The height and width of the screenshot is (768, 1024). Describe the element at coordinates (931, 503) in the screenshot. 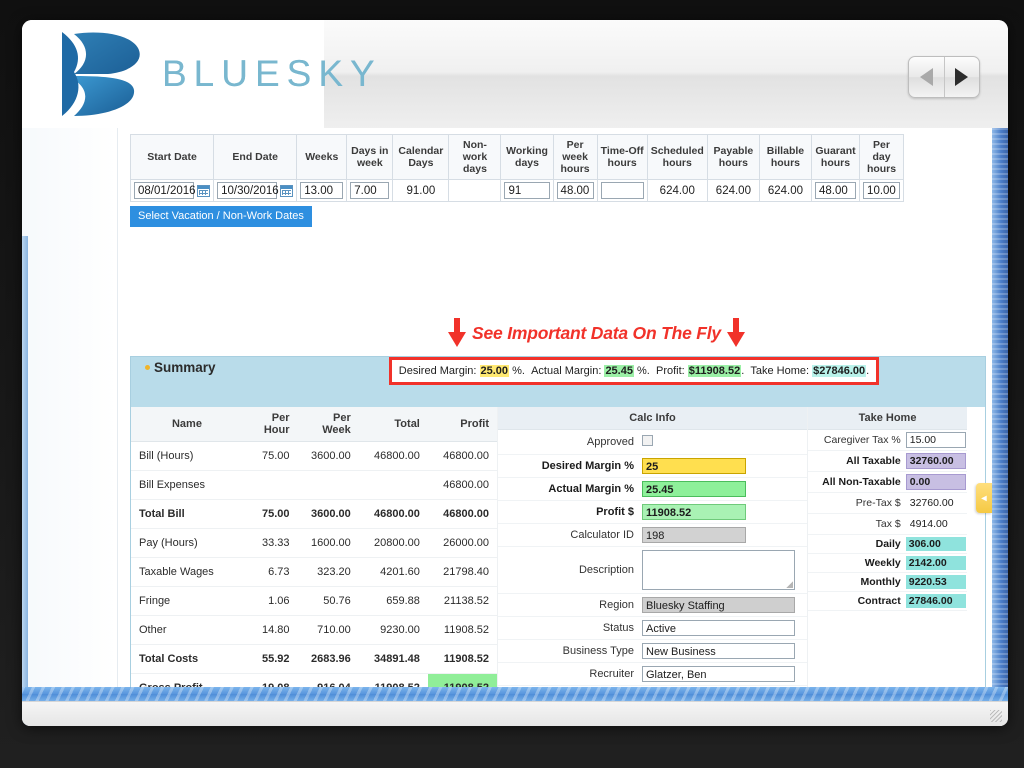

I see `pre-tax-value: 32760.00` at that location.